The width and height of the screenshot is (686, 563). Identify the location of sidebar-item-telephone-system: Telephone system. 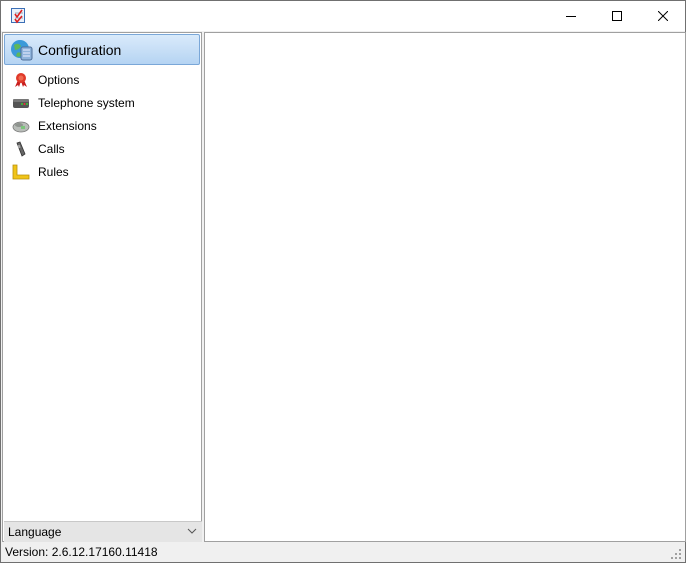
(102, 102).